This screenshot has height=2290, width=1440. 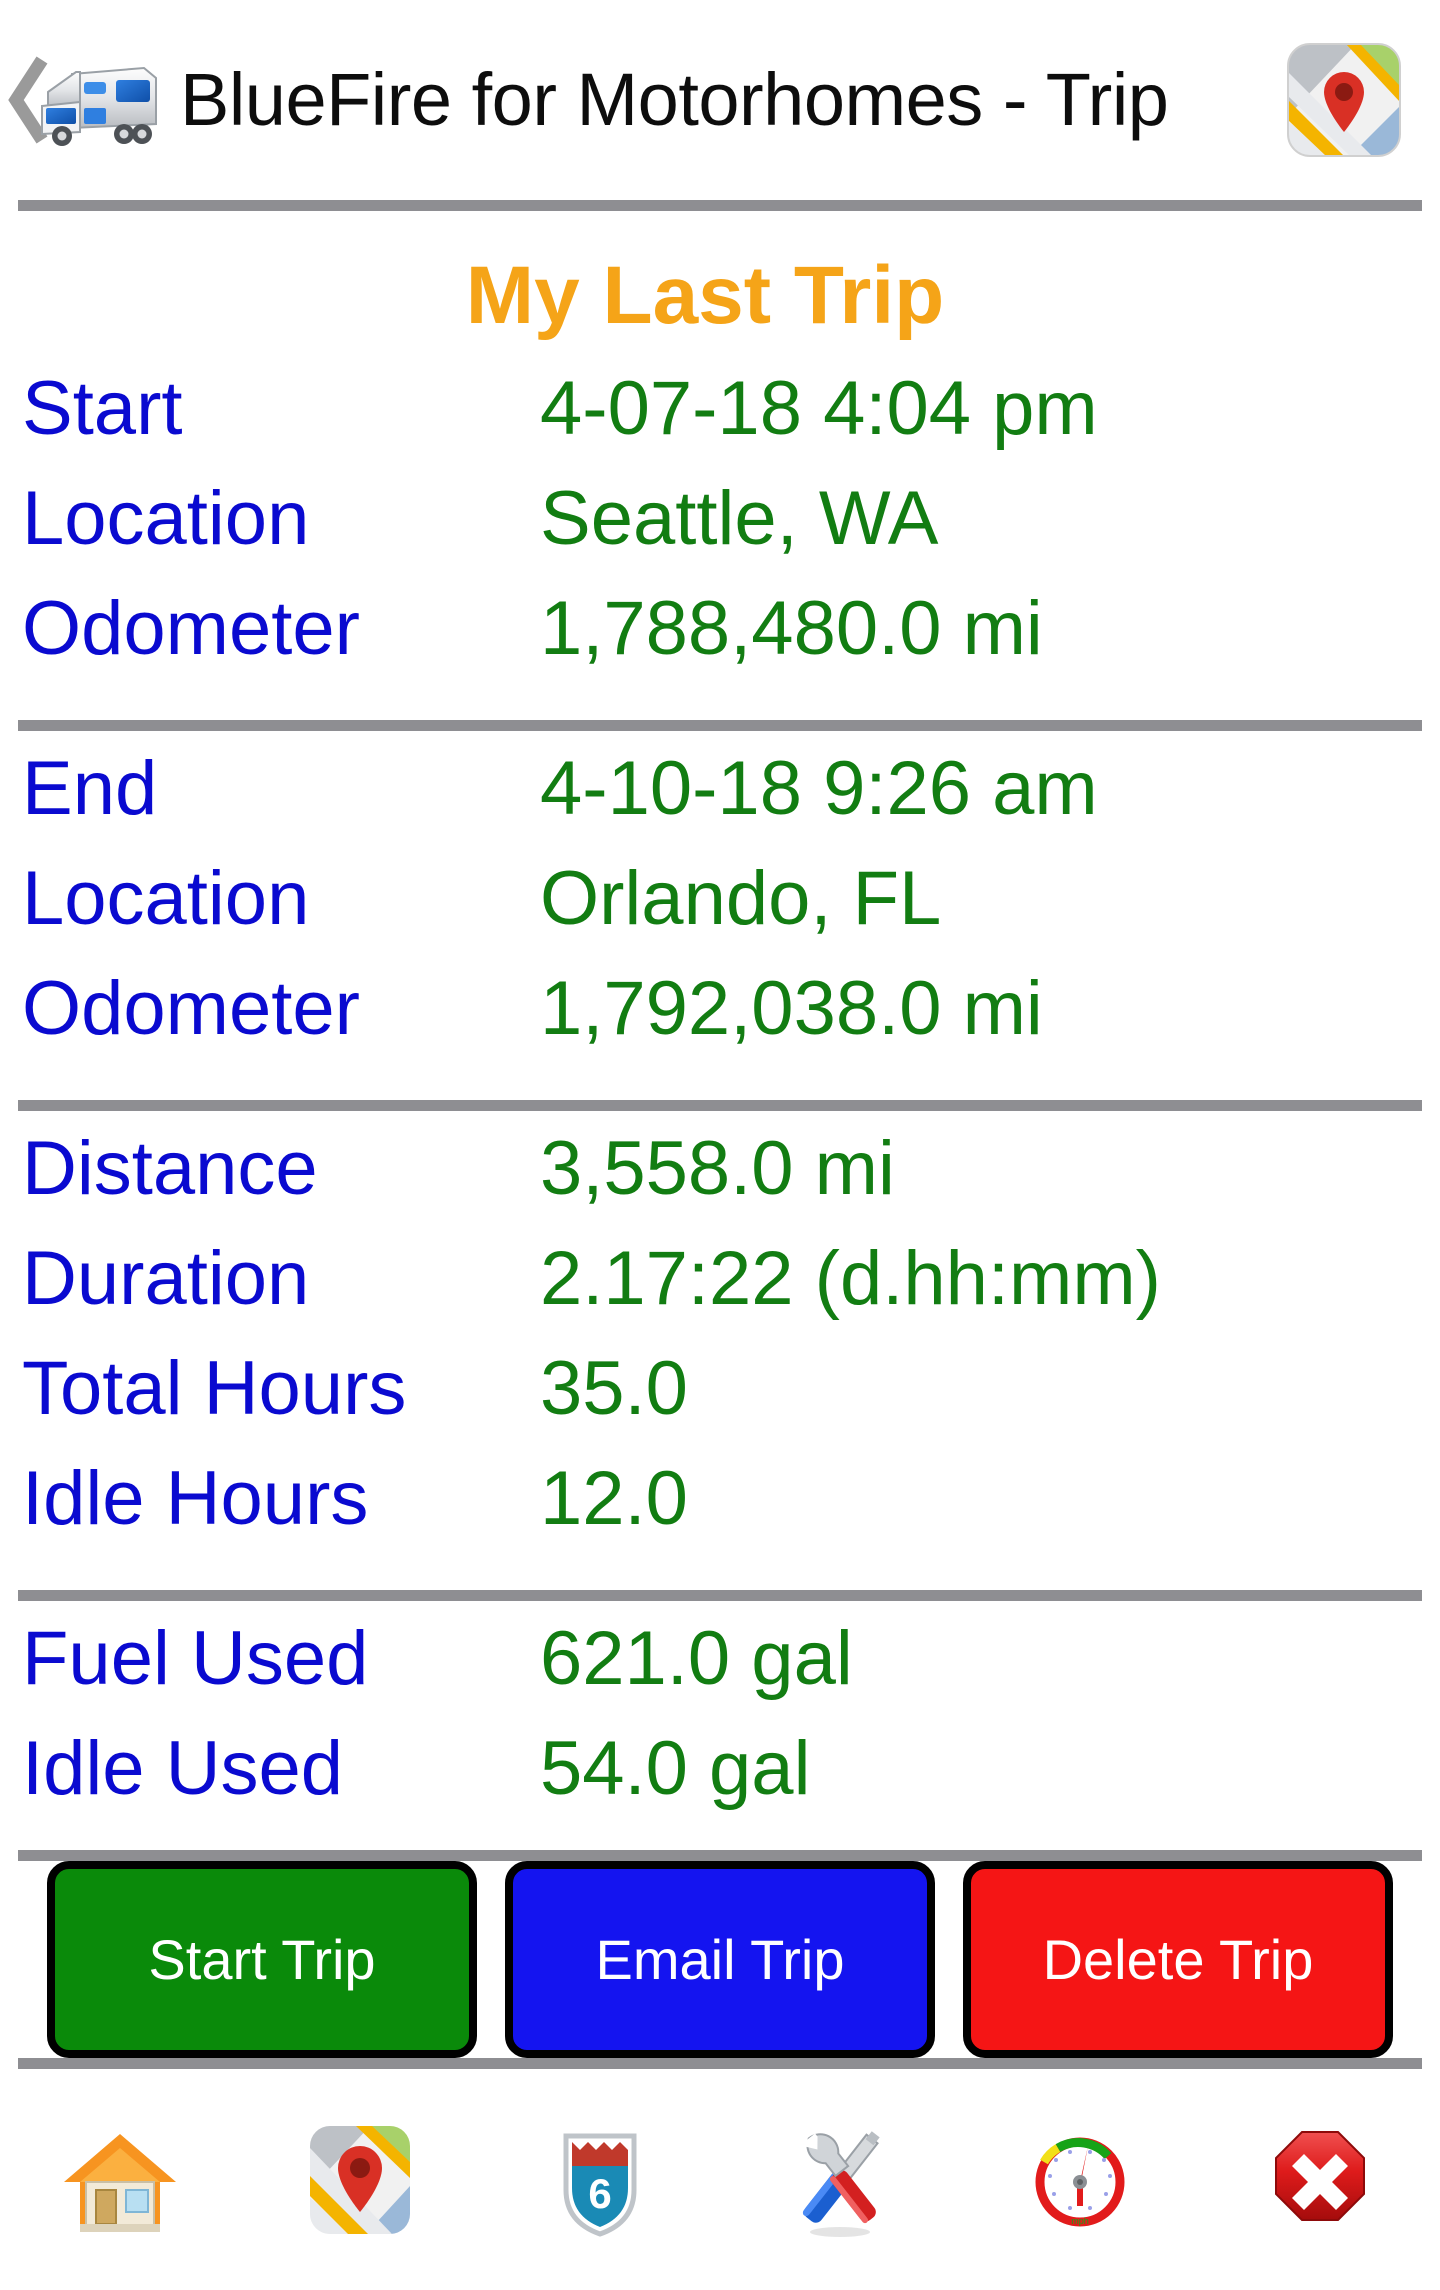 What do you see at coordinates (791, 628) in the screenshot?
I see `row-value: 1,788,480.0 mi` at bounding box center [791, 628].